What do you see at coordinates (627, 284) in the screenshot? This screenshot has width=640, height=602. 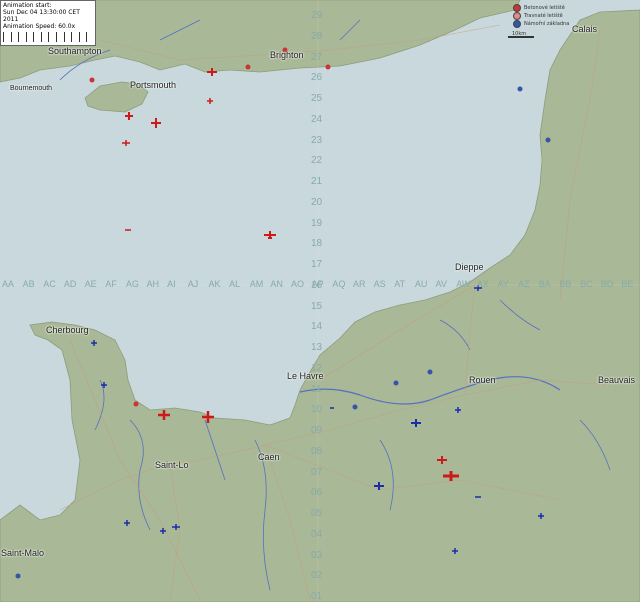 I see `grid-column-label: BE` at bounding box center [627, 284].